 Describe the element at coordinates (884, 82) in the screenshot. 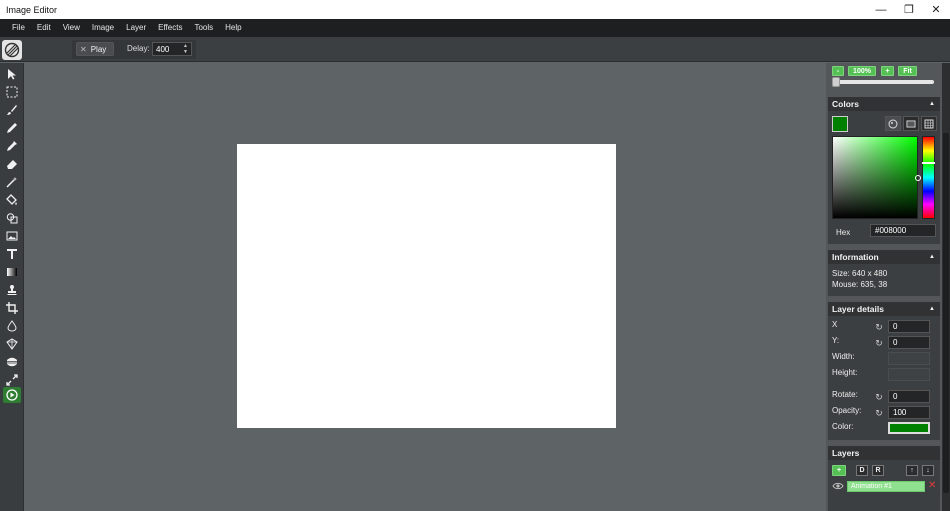

I see `zoom-slider-track` at that location.